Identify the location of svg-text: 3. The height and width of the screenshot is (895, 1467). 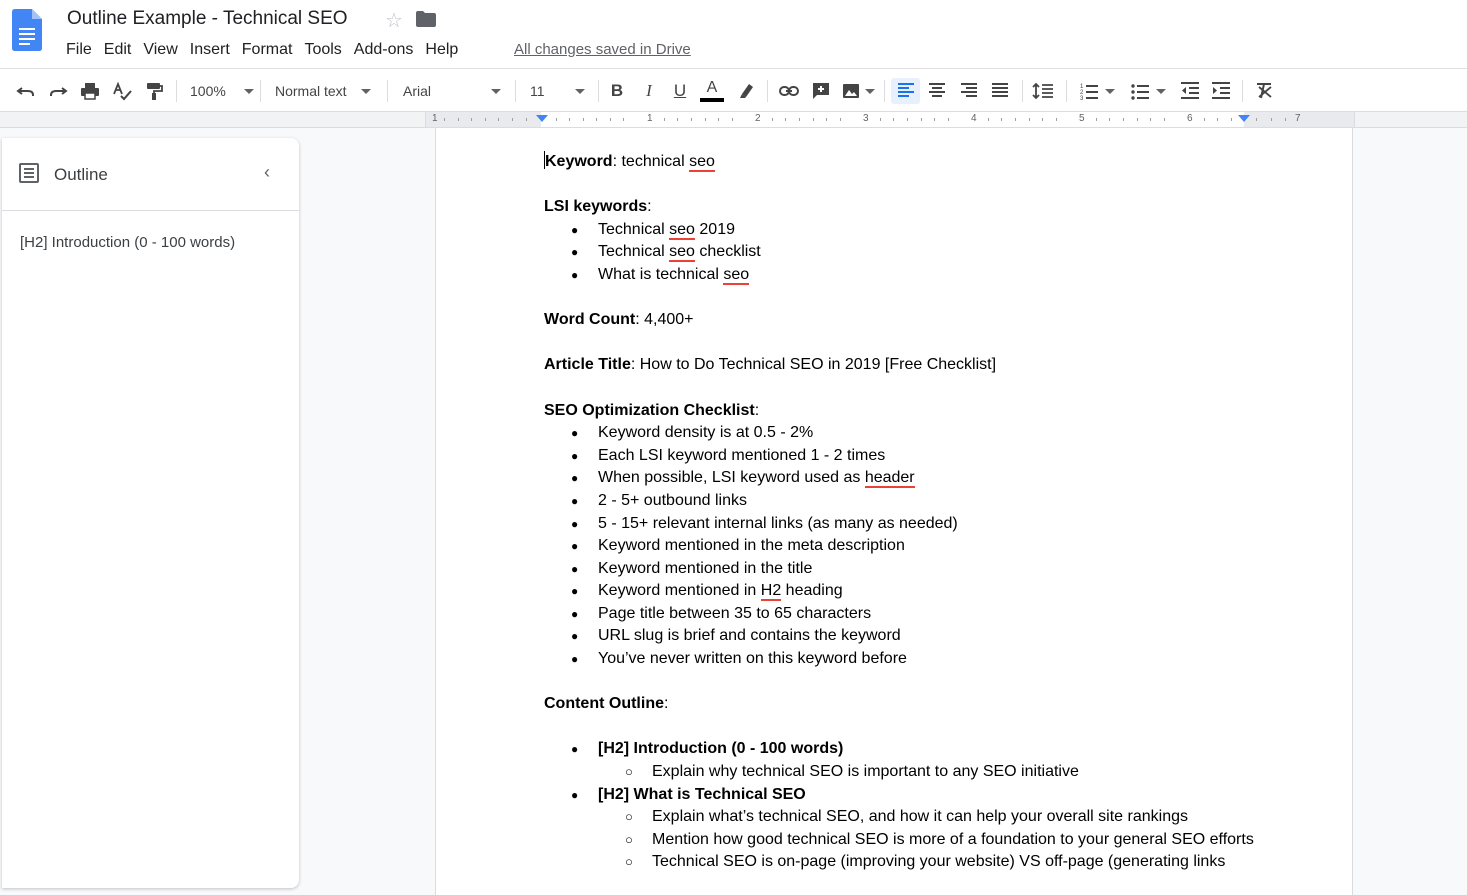
(1082, 98).